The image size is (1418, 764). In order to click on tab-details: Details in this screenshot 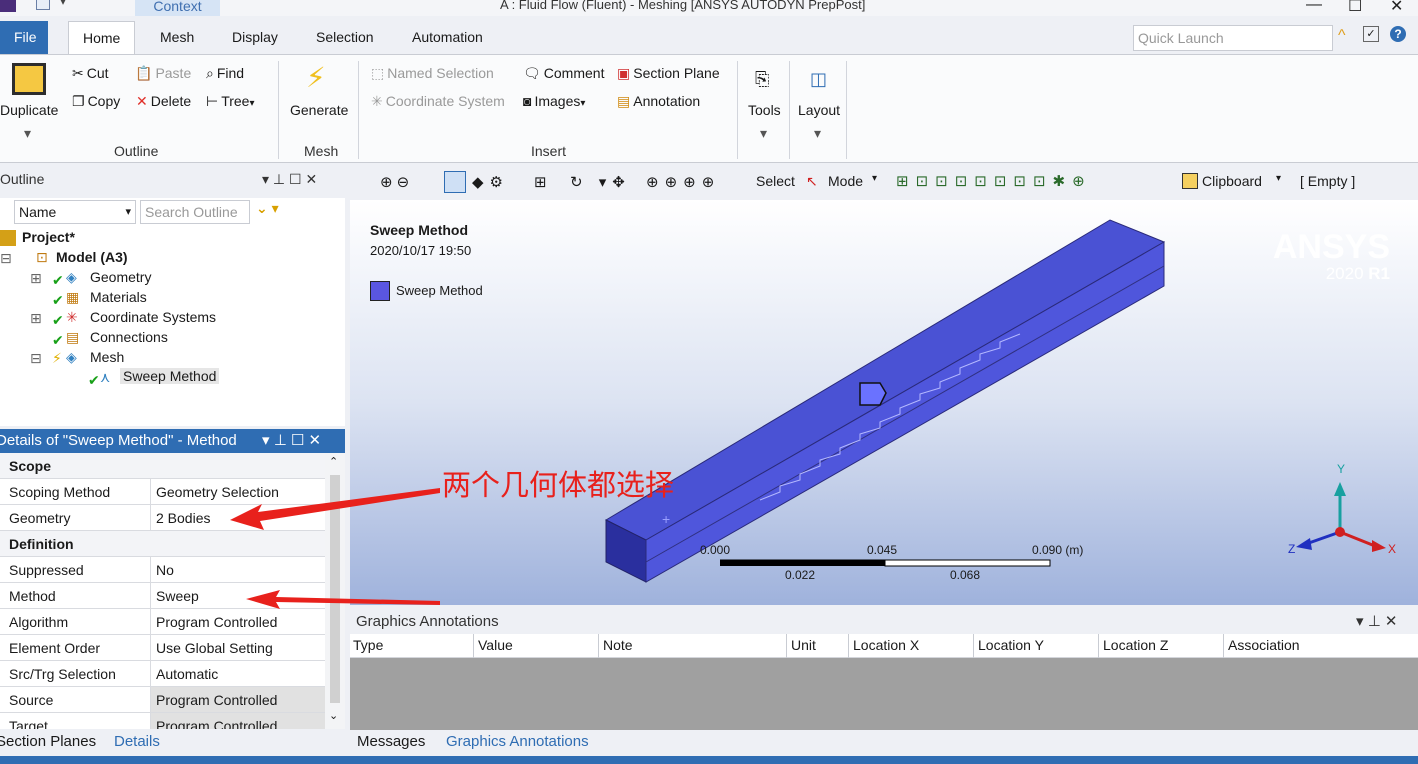, I will do `click(137, 741)`.